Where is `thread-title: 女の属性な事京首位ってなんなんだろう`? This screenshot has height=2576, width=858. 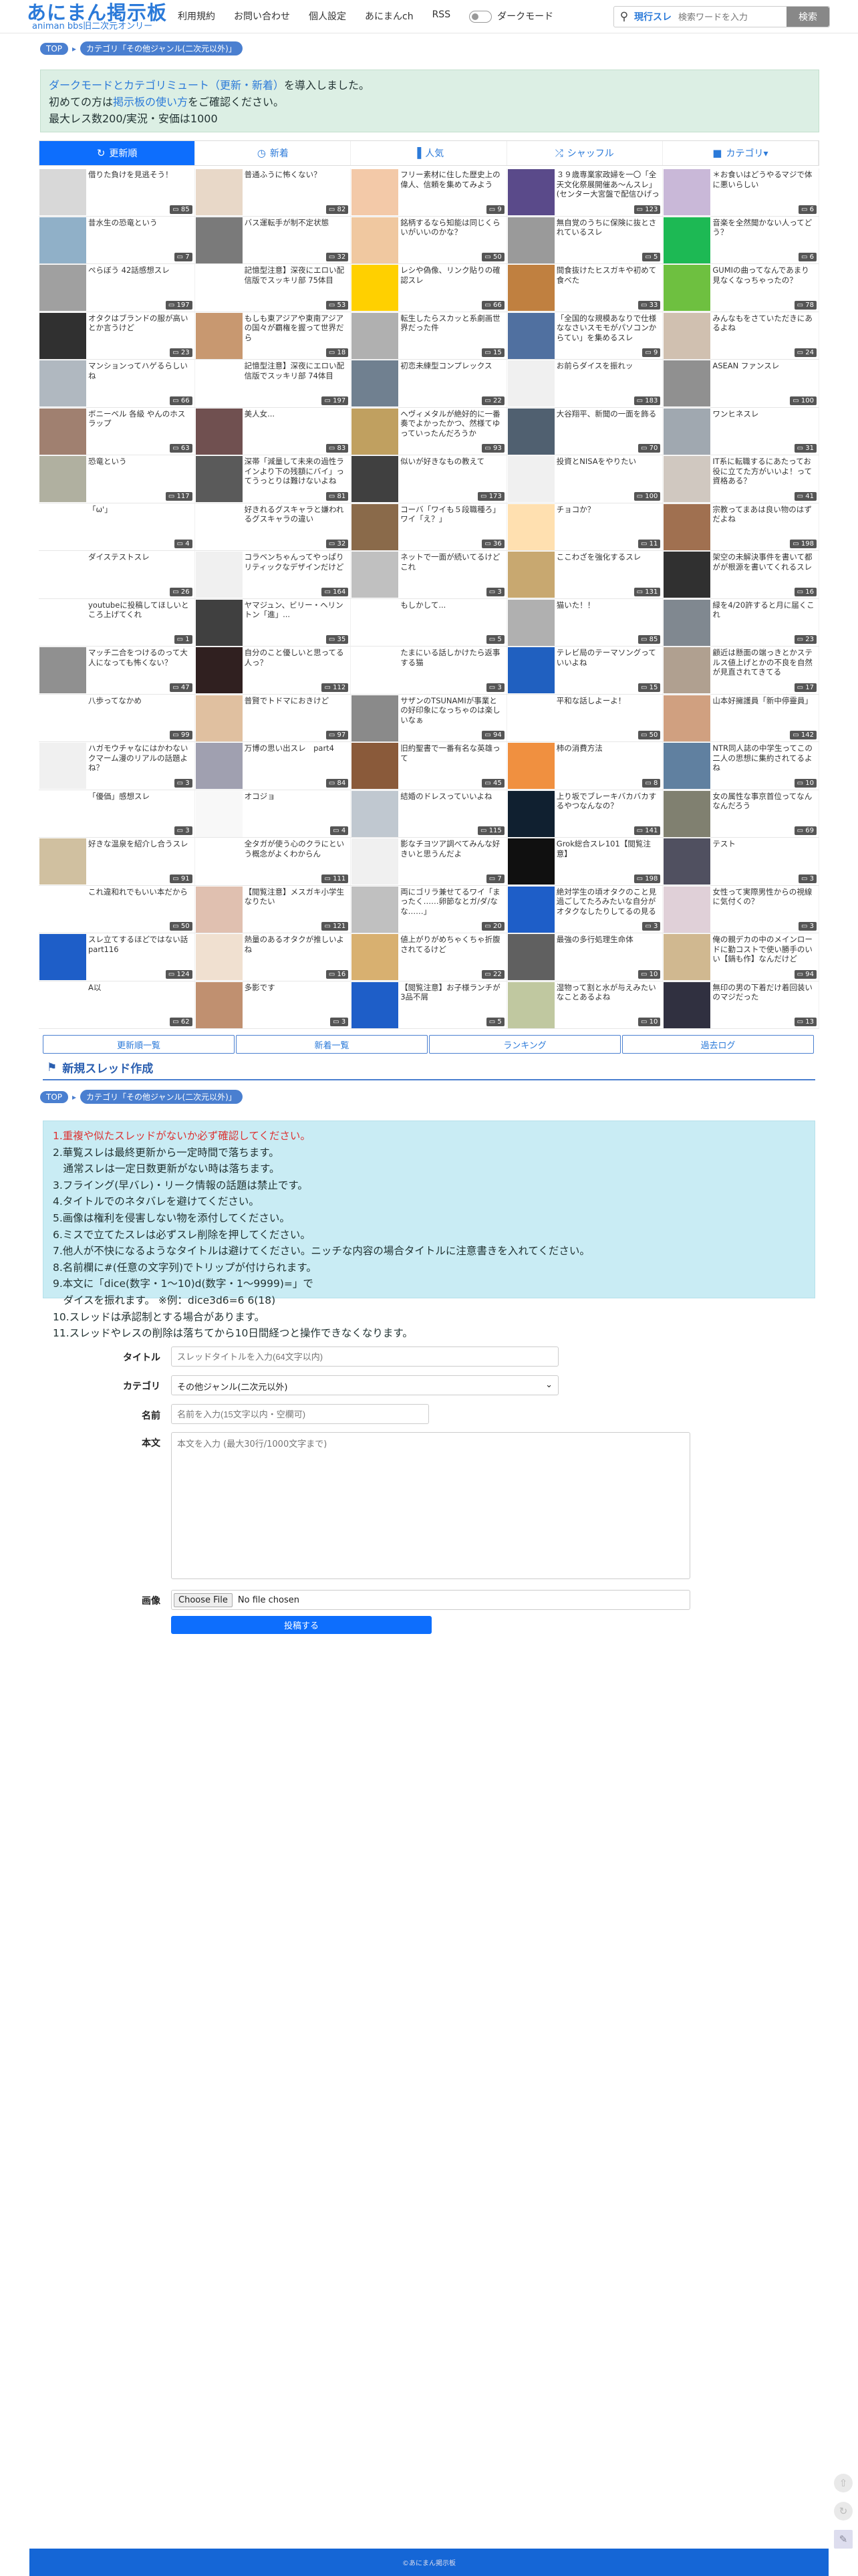
thread-title: 女の属性な事京首位ってなんなんだろう is located at coordinates (764, 802).